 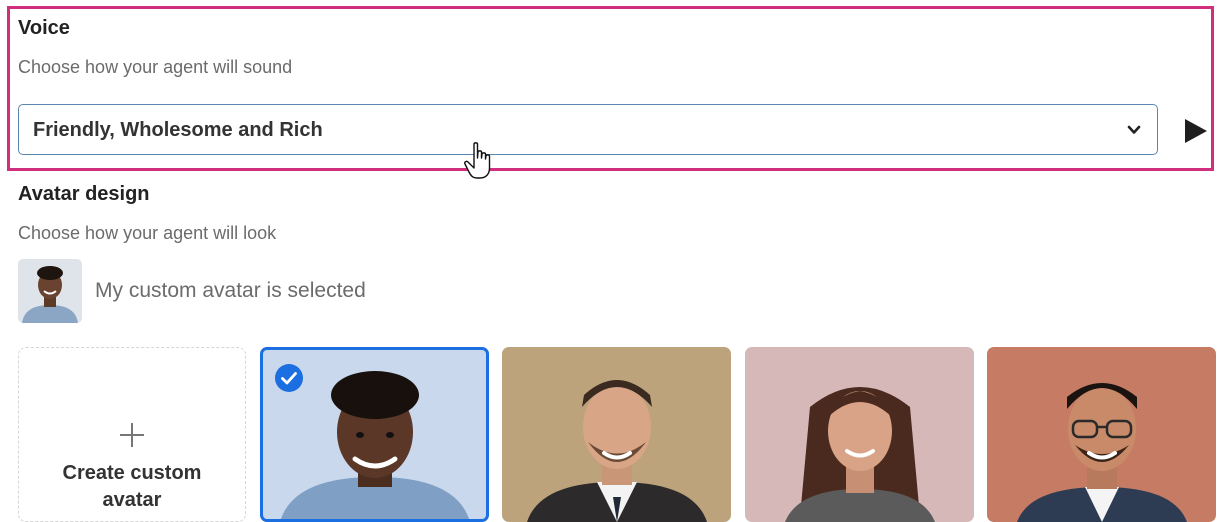 I want to click on voice-title: Voice, so click(x=44, y=28).